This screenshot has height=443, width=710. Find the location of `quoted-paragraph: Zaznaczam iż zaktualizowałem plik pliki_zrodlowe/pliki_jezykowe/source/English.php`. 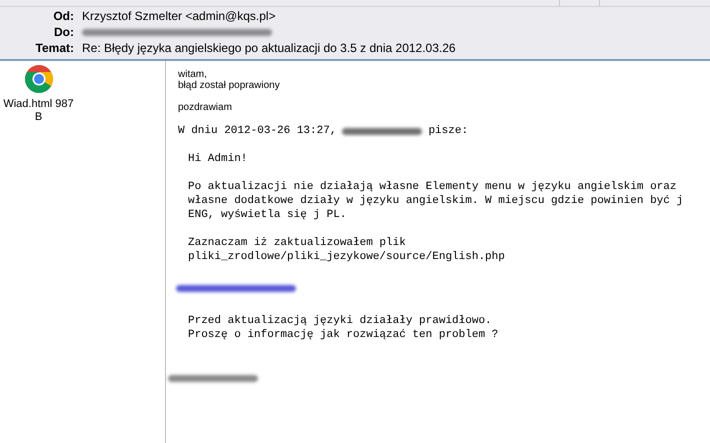

quoted-paragraph: Zaznaczam iż zaktualizowałem plik pliki_zrodlowe/pliki_jezykowe/source/English.php is located at coordinates (347, 250).